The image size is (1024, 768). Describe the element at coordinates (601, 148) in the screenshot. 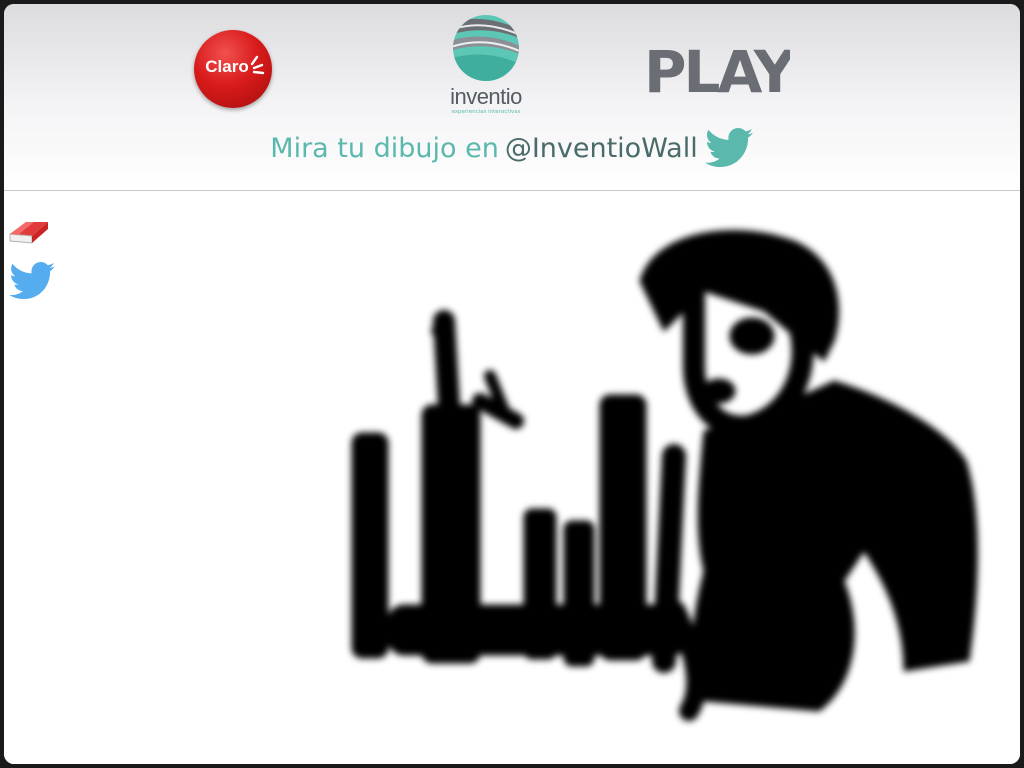

I see `tagline-handle: @InventioWall` at that location.